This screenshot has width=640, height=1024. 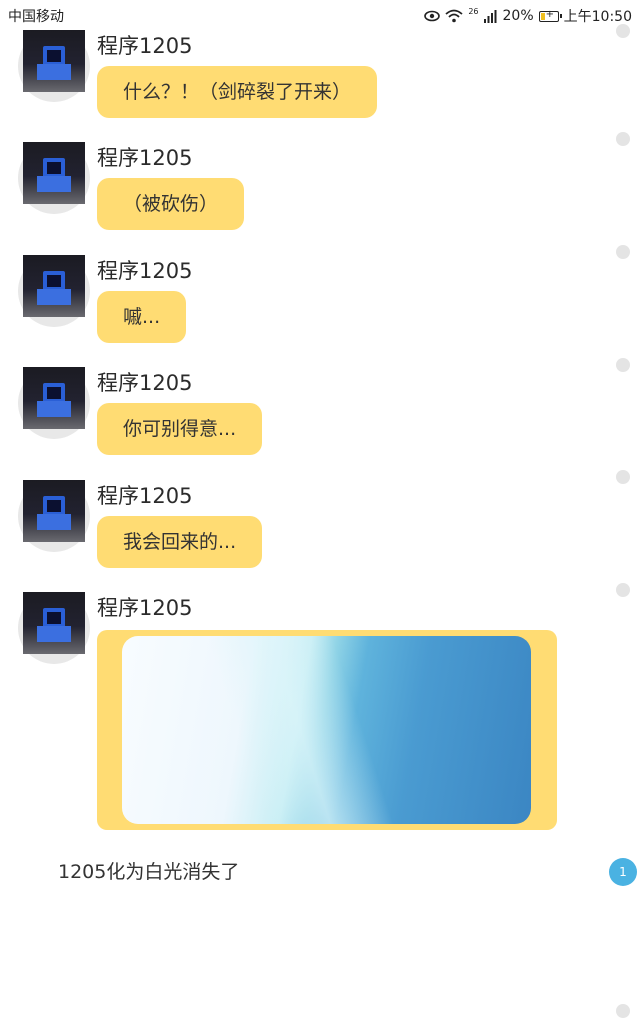 What do you see at coordinates (320, 15) in the screenshot?
I see `status-bar: 中国移动 26 20% + 上午10:50` at bounding box center [320, 15].